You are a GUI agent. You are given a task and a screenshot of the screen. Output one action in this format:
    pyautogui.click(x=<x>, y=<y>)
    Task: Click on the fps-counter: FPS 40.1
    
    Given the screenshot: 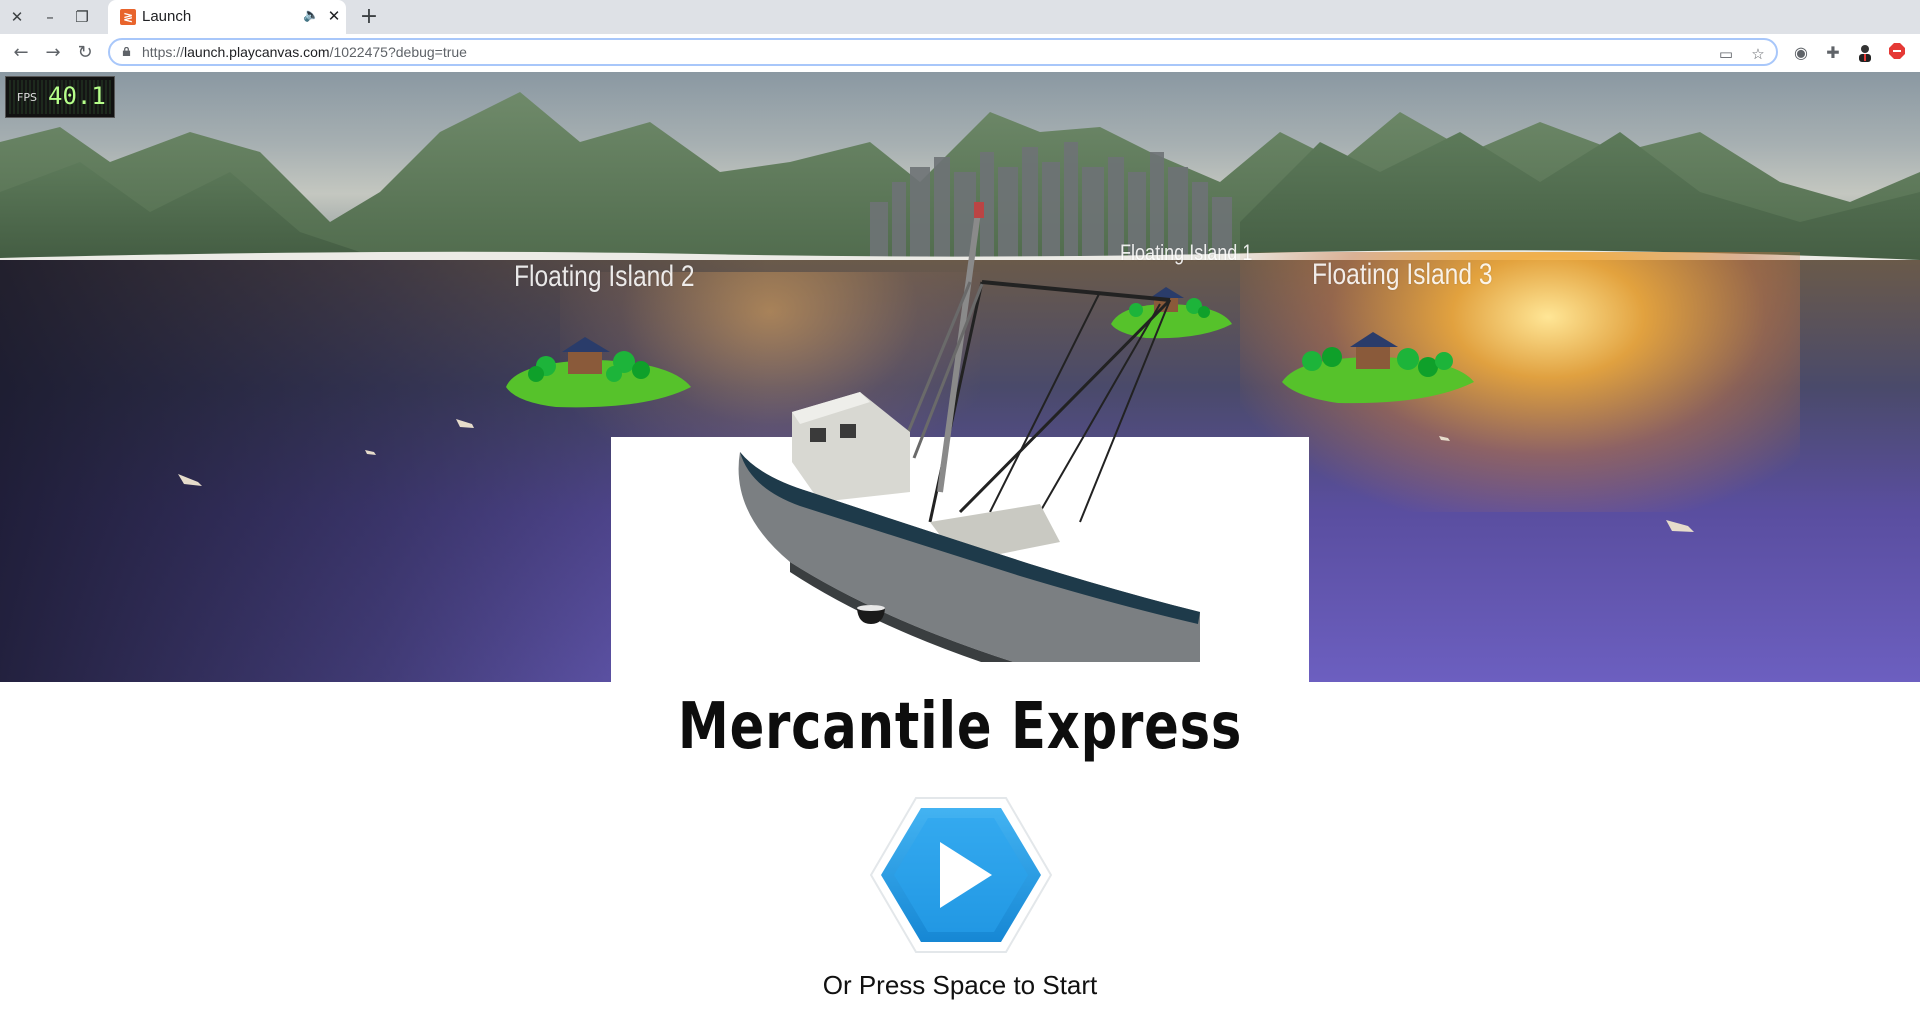 What is the action you would take?
    pyautogui.click(x=60, y=97)
    